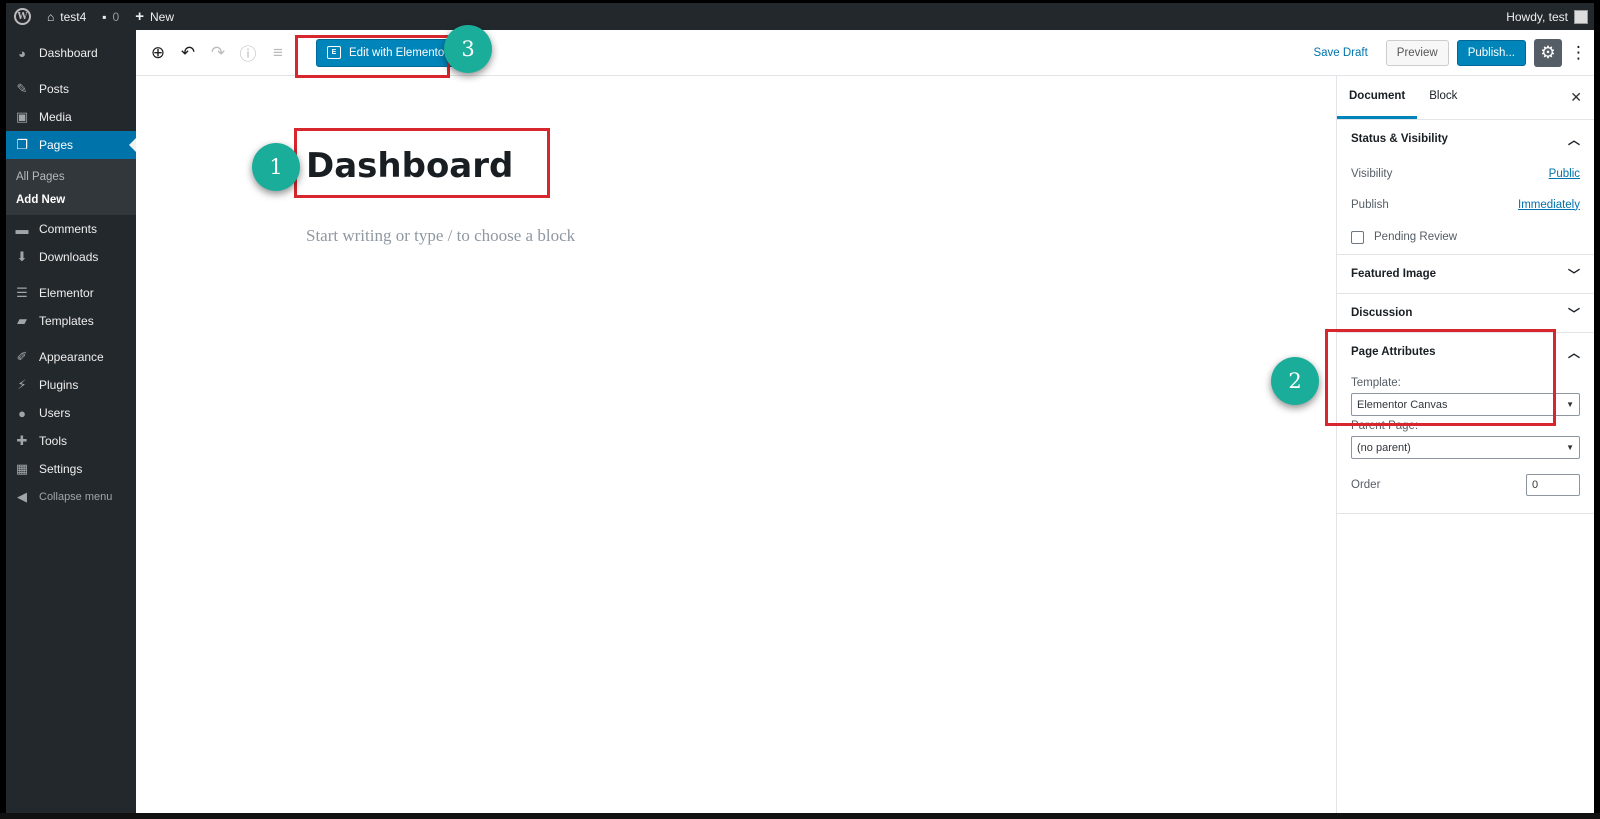  I want to click on sidebar-item-label: Downloads, so click(69, 257).